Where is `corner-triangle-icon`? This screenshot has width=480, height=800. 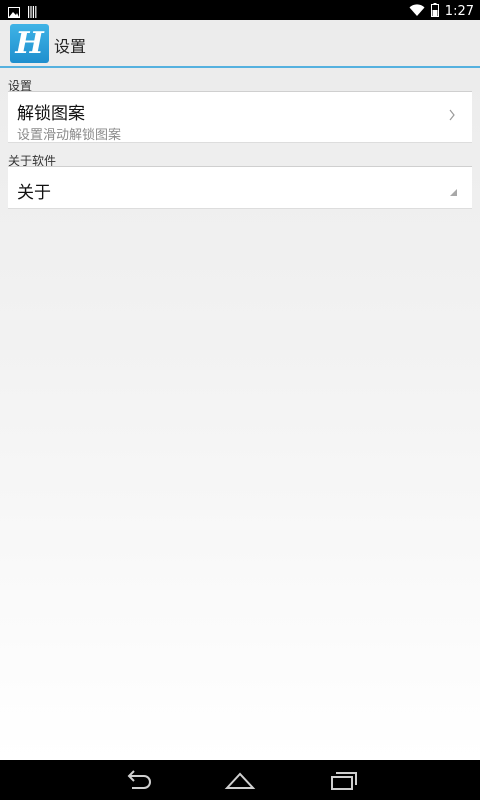 corner-triangle-icon is located at coordinates (453, 192).